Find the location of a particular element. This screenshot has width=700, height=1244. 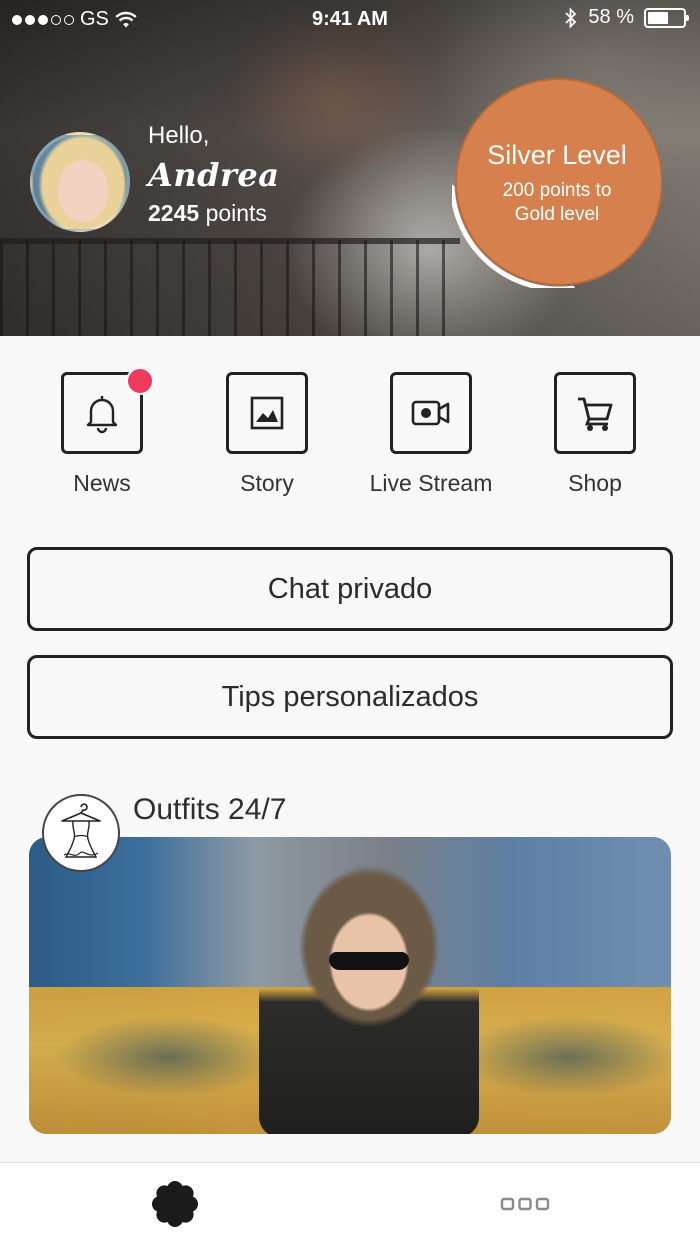

live-stream-button is located at coordinates (431, 413).